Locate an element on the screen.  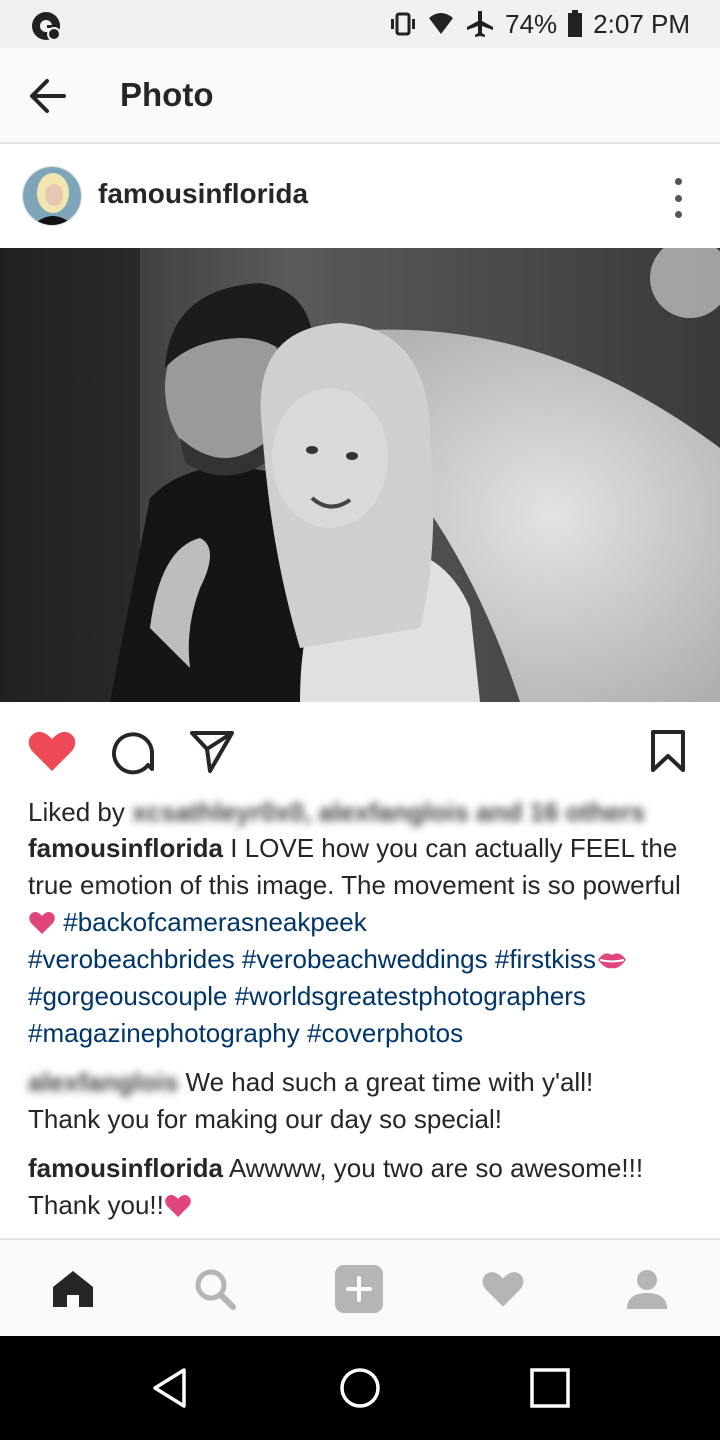
avatar is located at coordinates (52, 196).